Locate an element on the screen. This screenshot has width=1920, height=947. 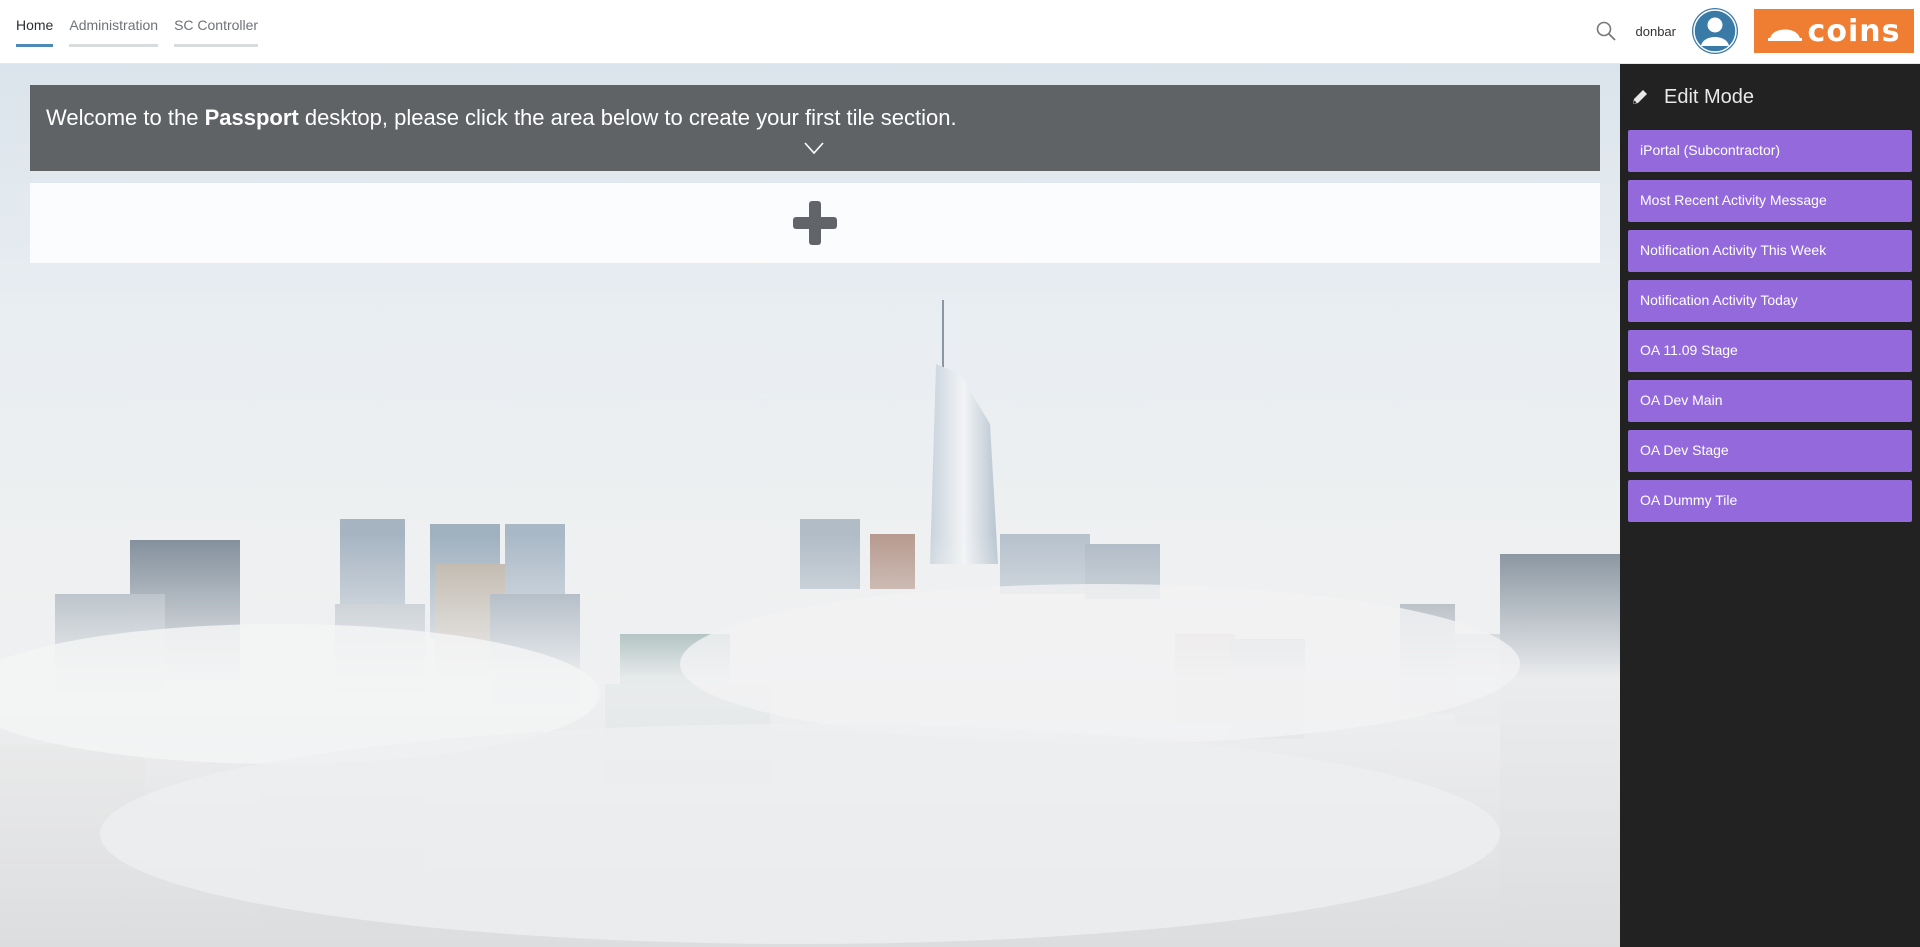
add-tile-section-area is located at coordinates (815, 223).